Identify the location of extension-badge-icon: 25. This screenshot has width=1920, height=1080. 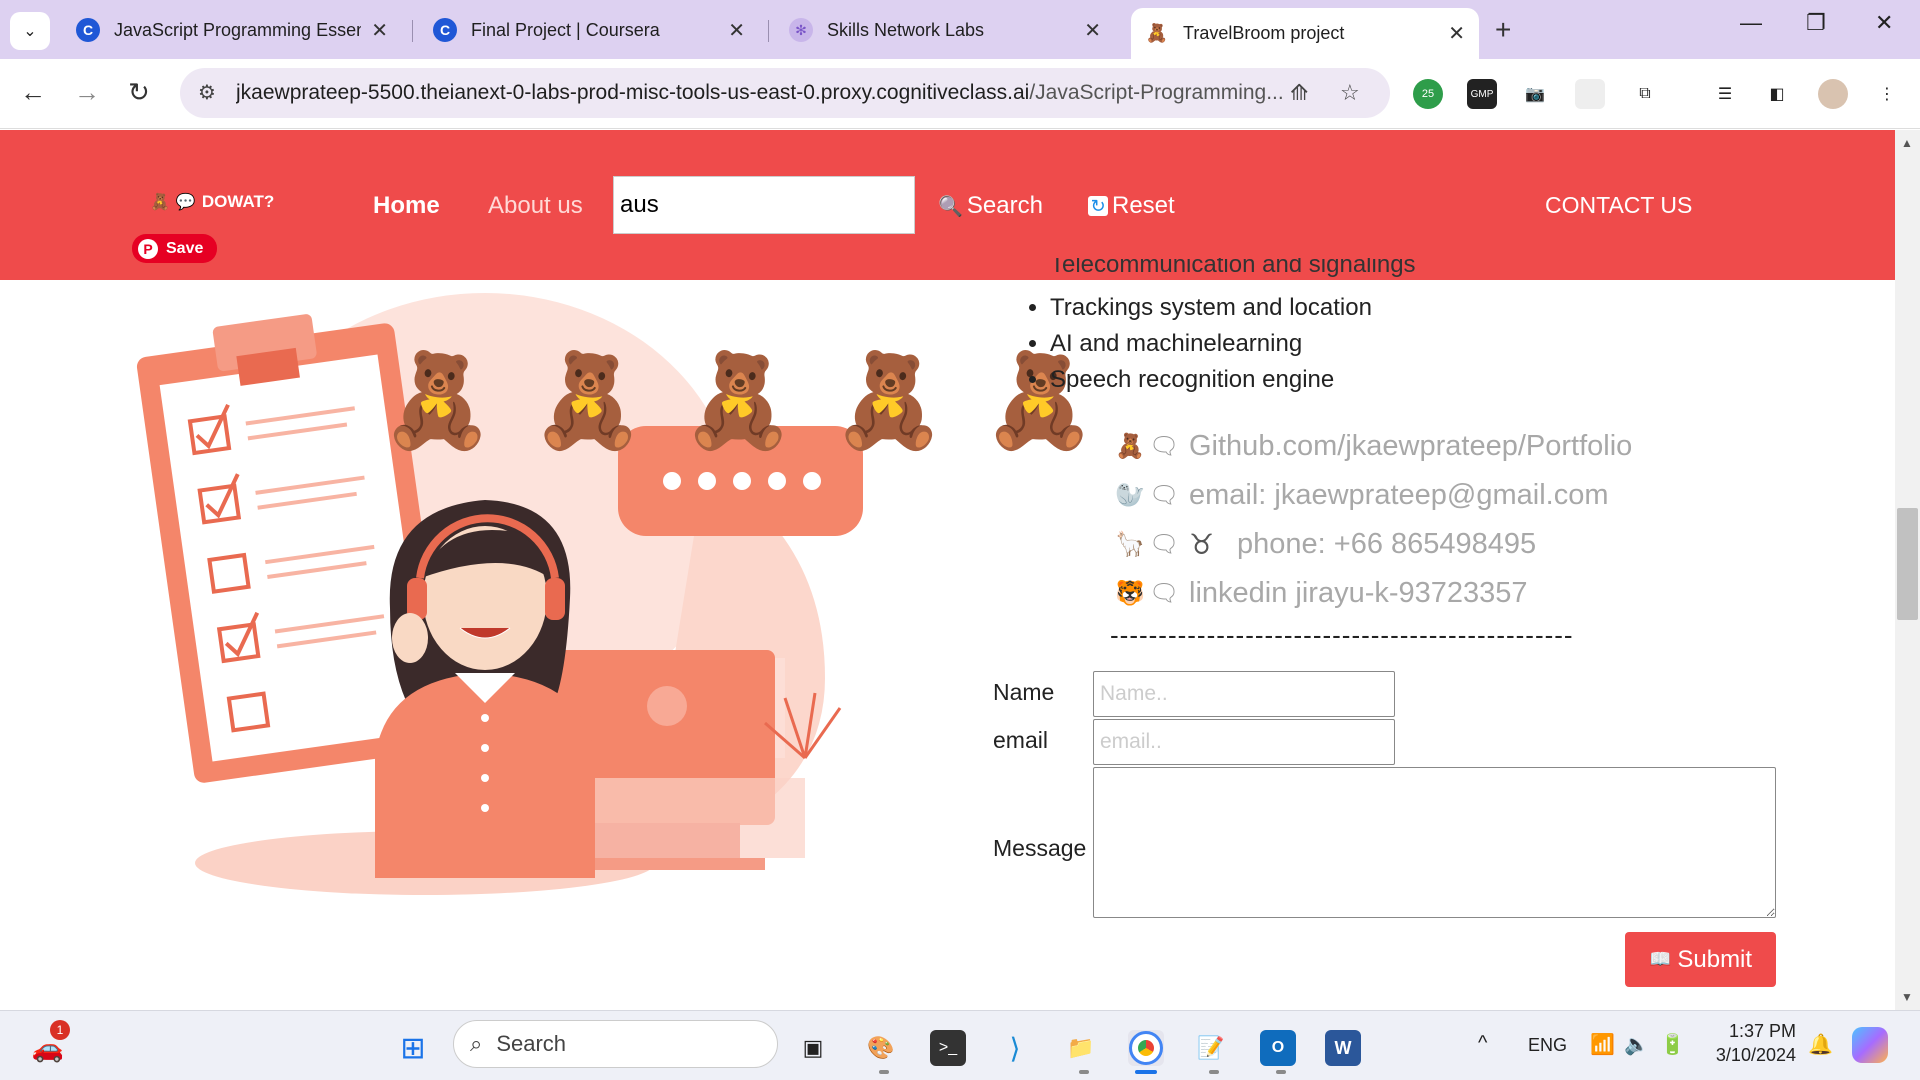
(1428, 94).